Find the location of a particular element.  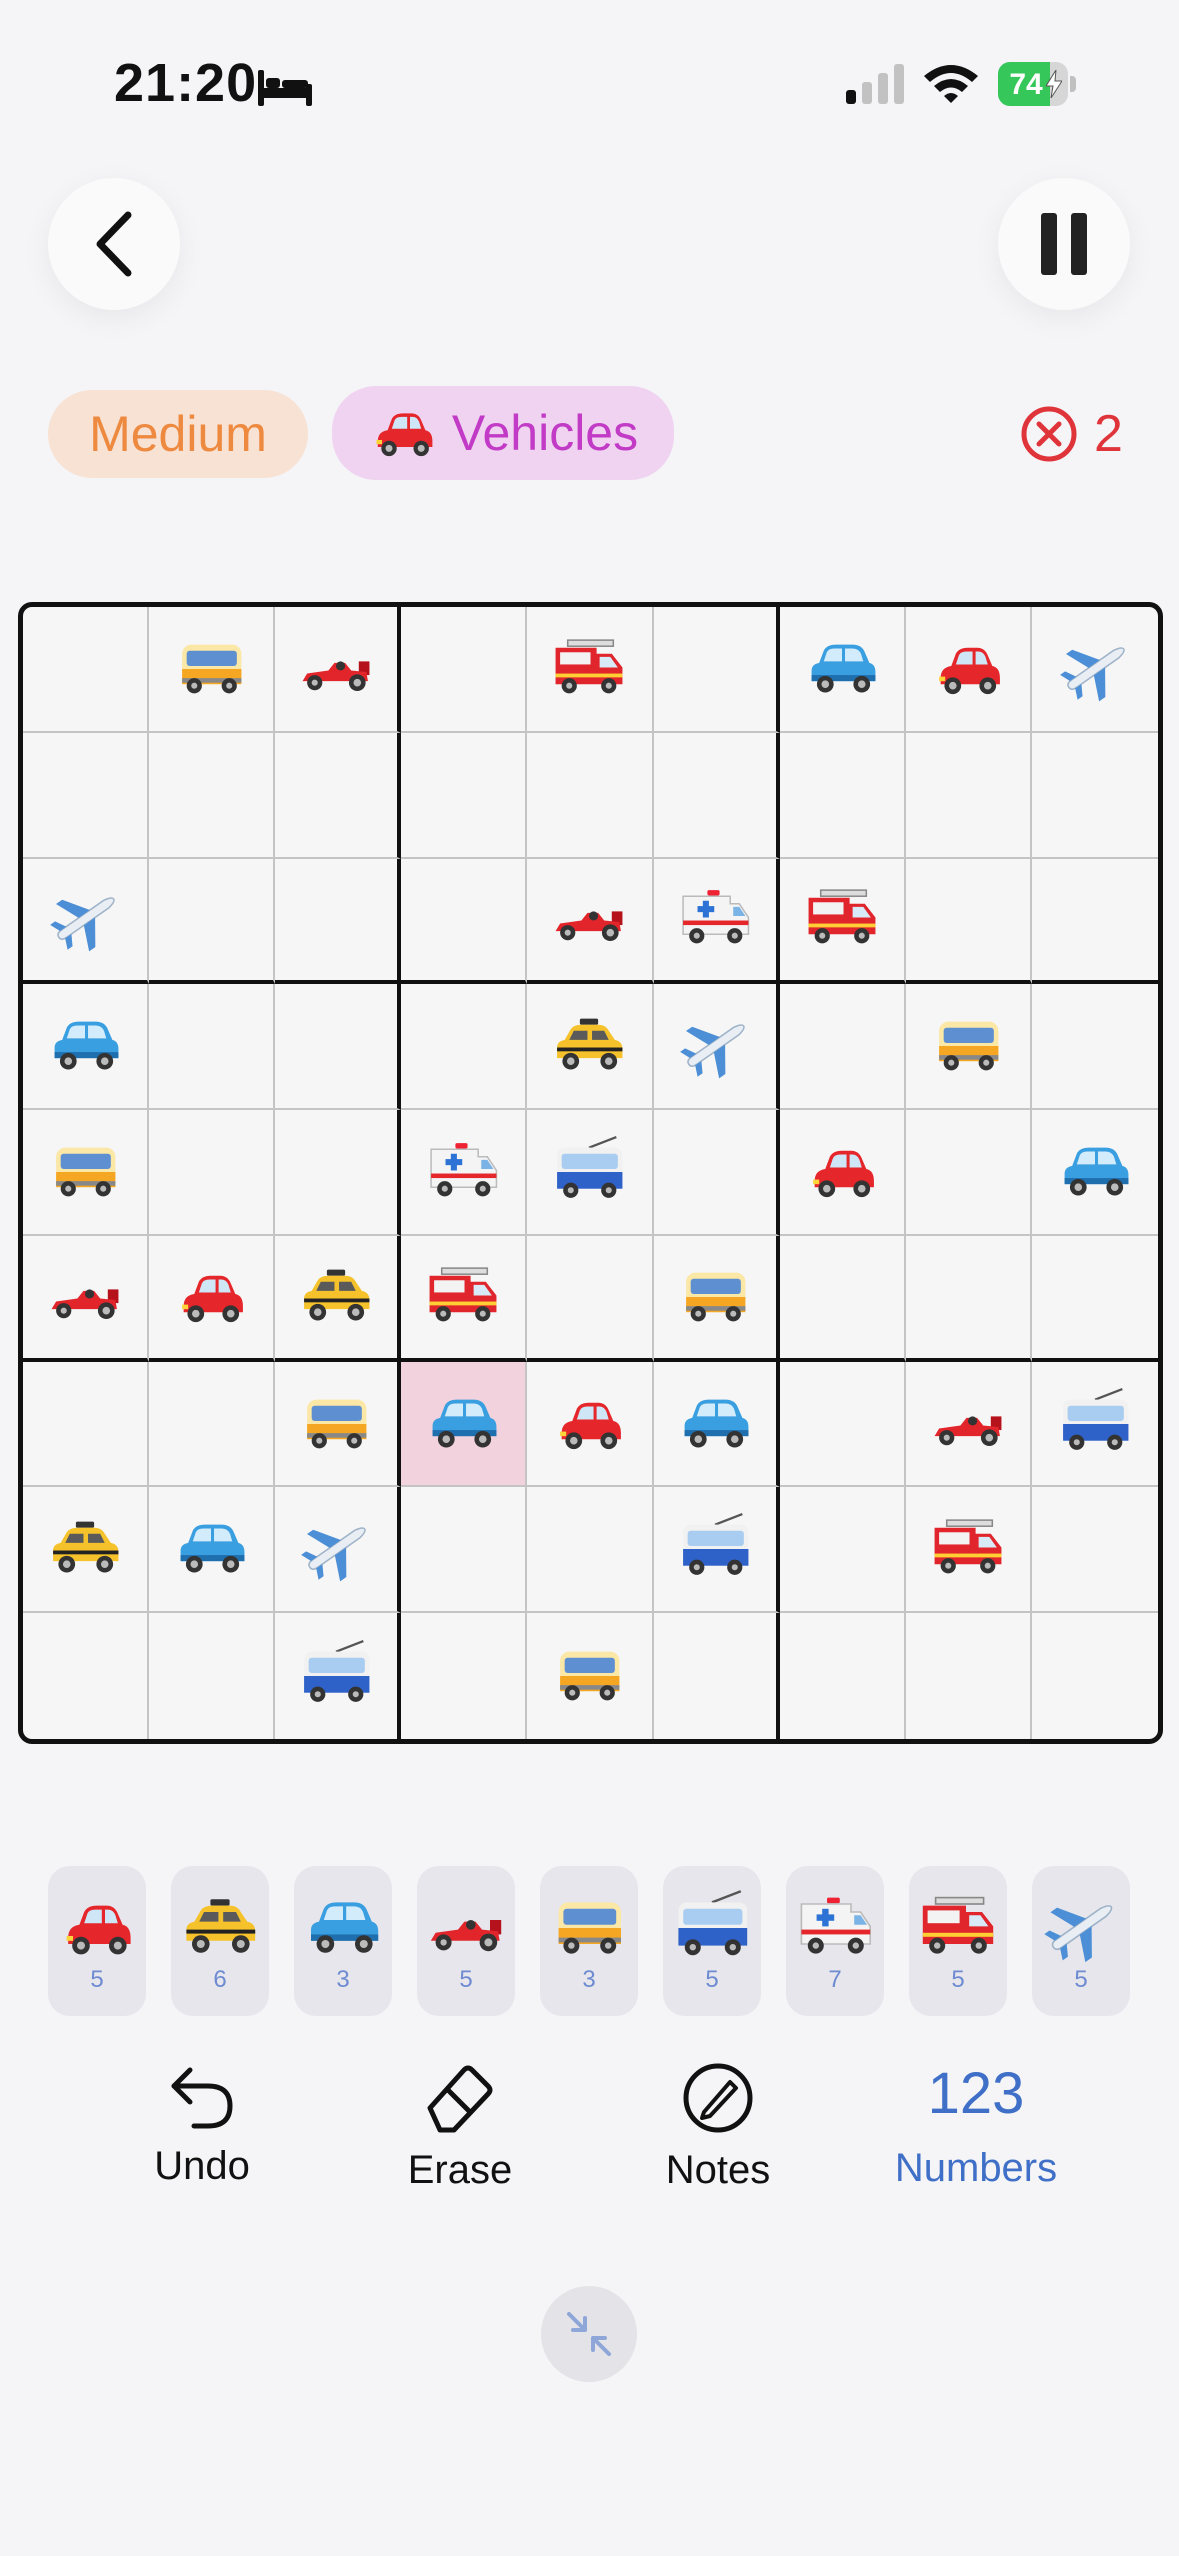

vehicle-key-firetruck: 5 is located at coordinates (958, 1941).